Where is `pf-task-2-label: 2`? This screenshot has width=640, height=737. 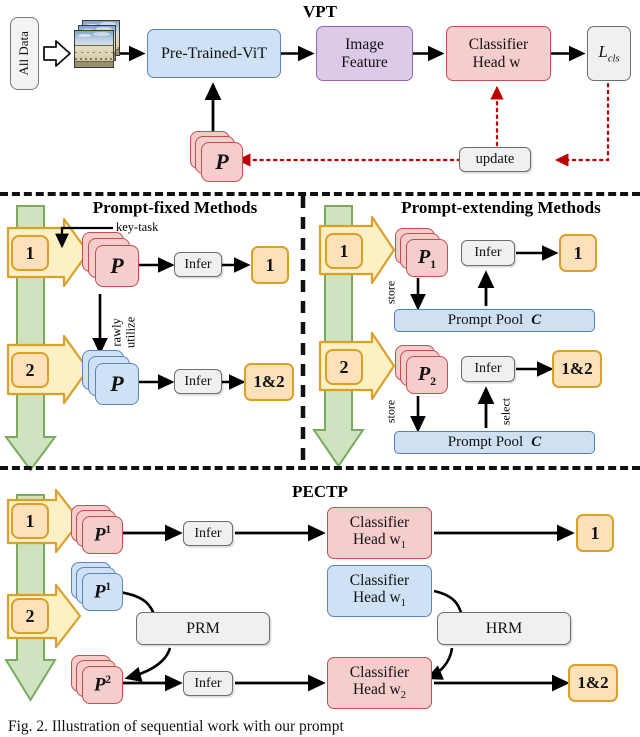
pf-task-2-label: 2 is located at coordinates (30, 369).